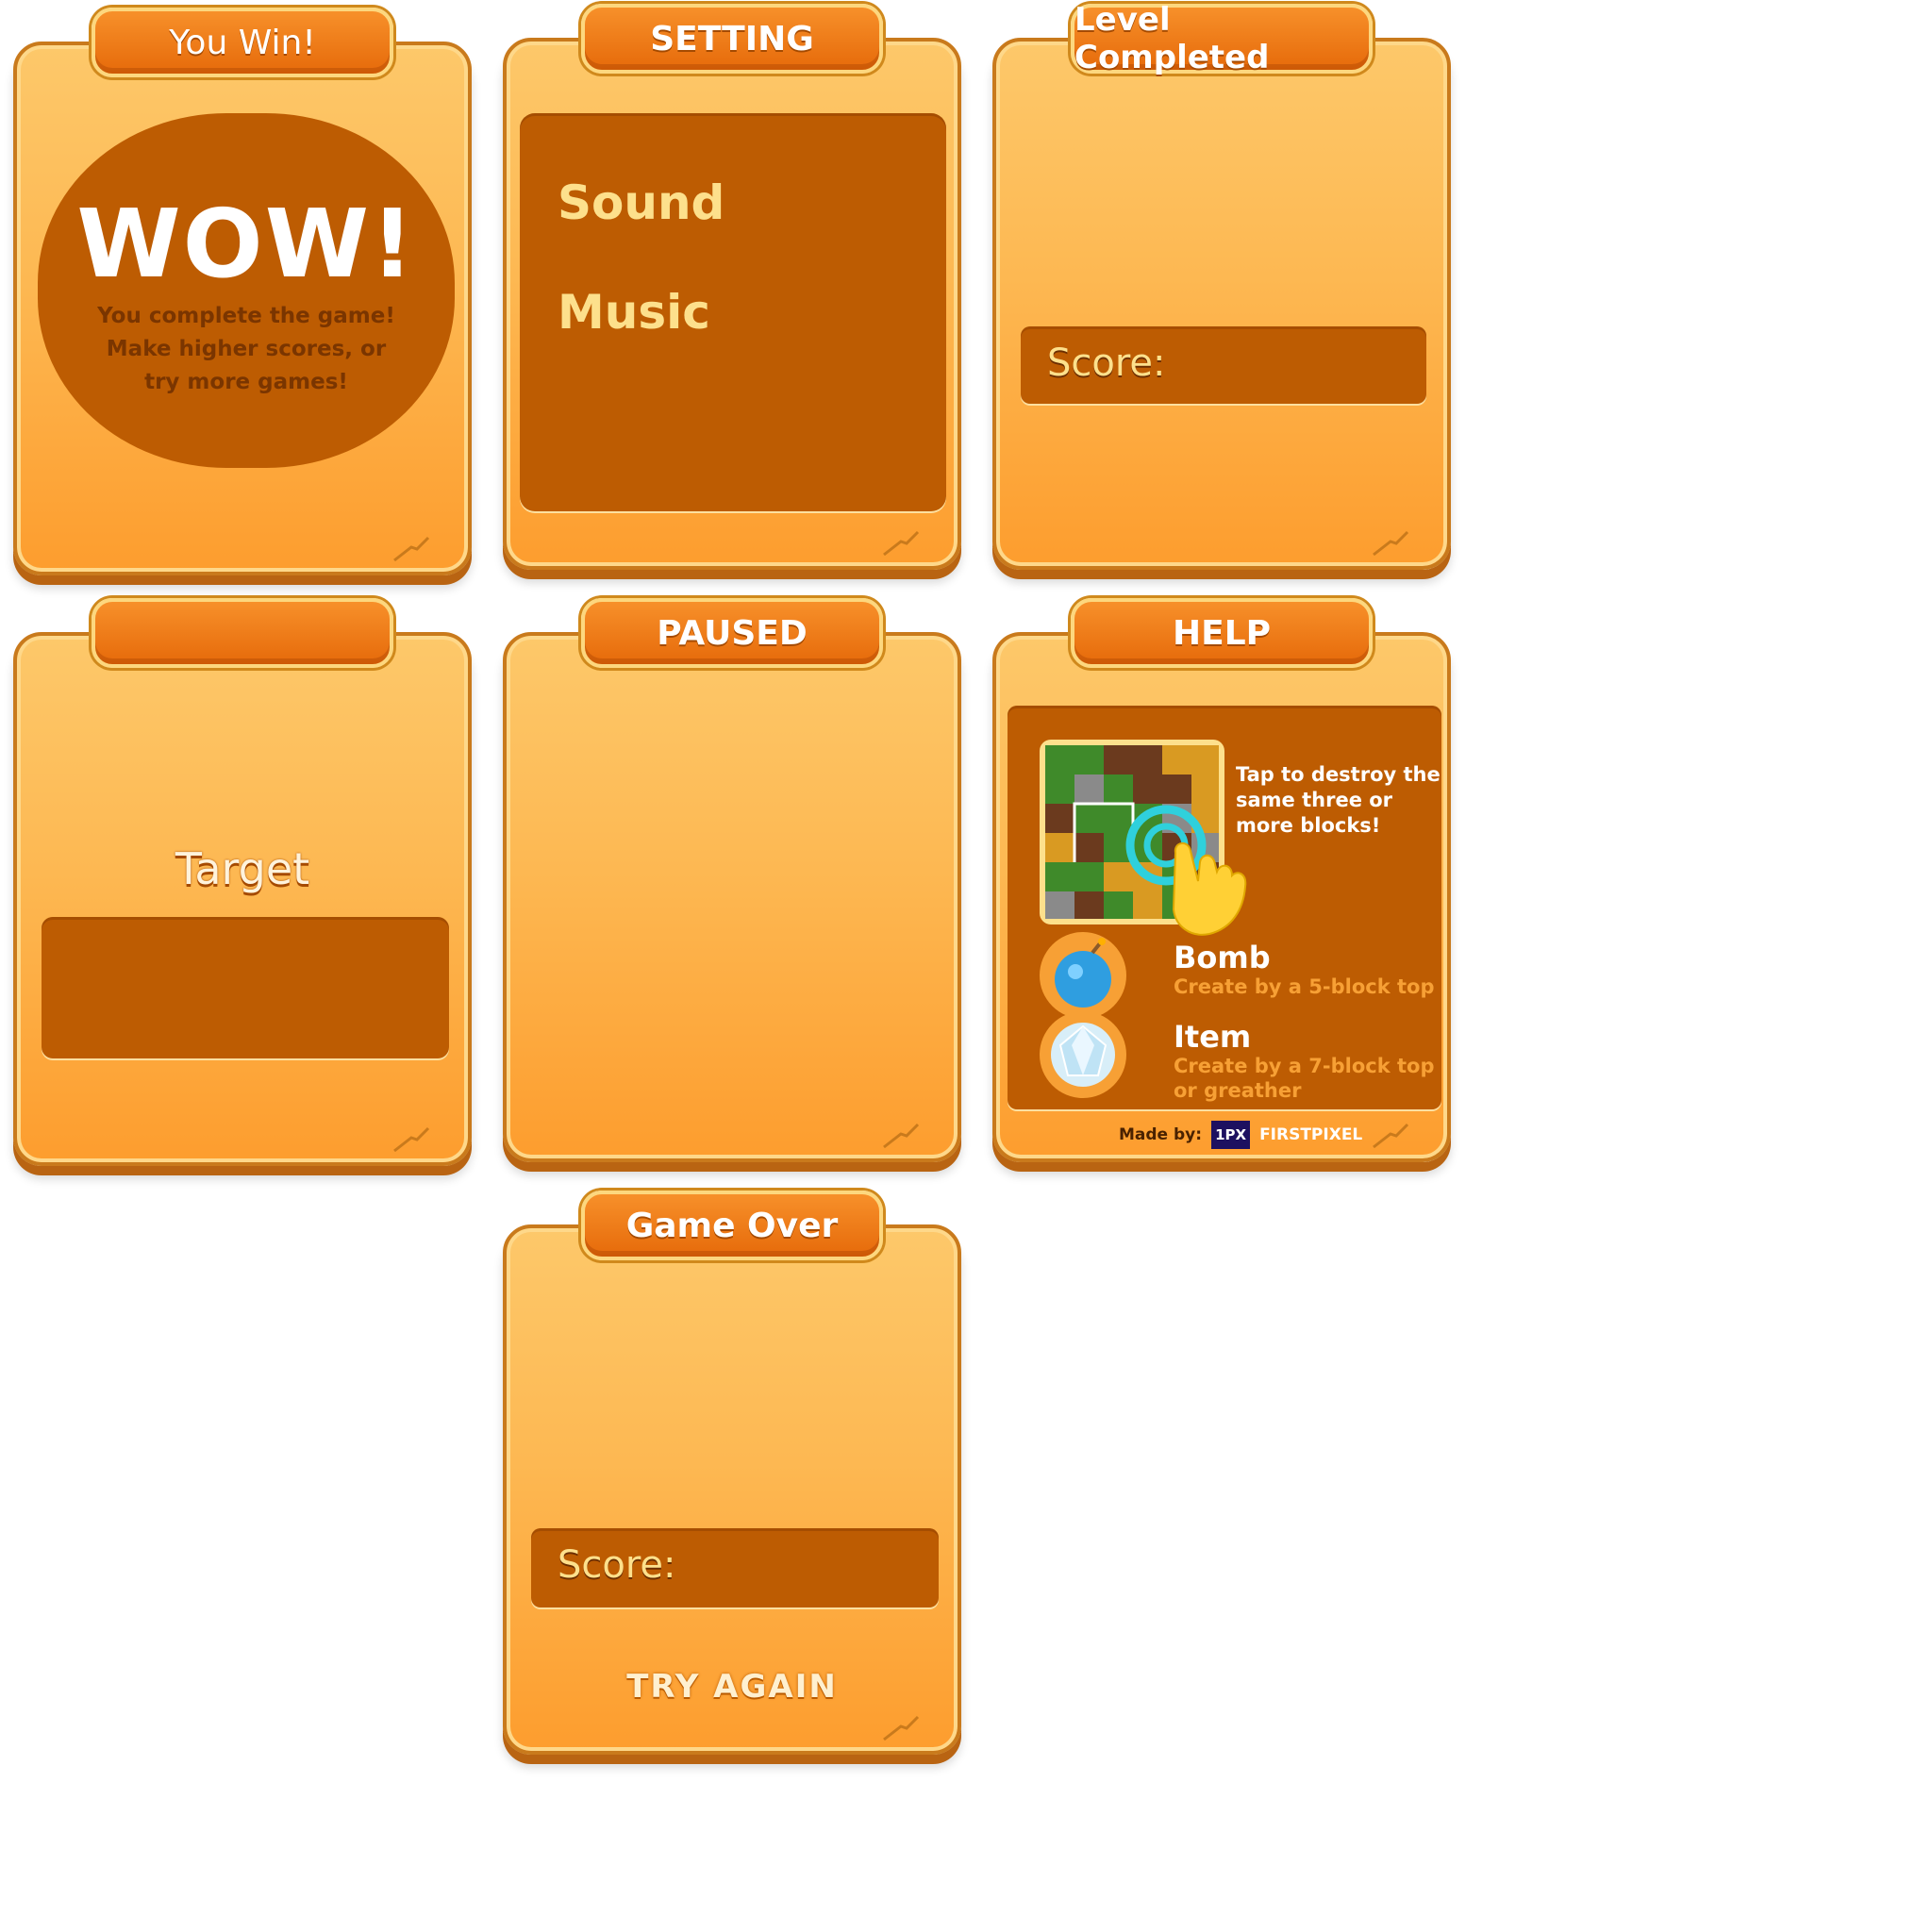 The width and height of the screenshot is (1932, 1932). What do you see at coordinates (1083, 976) in the screenshot?
I see `bomb-icon` at bounding box center [1083, 976].